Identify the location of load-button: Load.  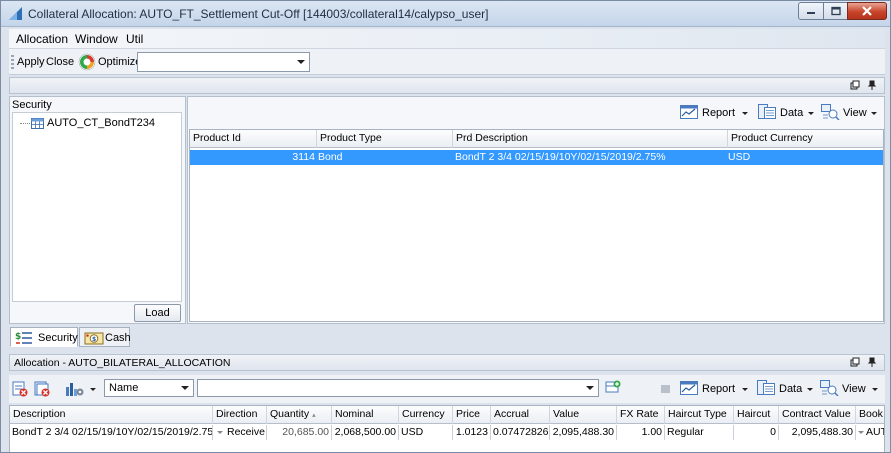
(157, 313).